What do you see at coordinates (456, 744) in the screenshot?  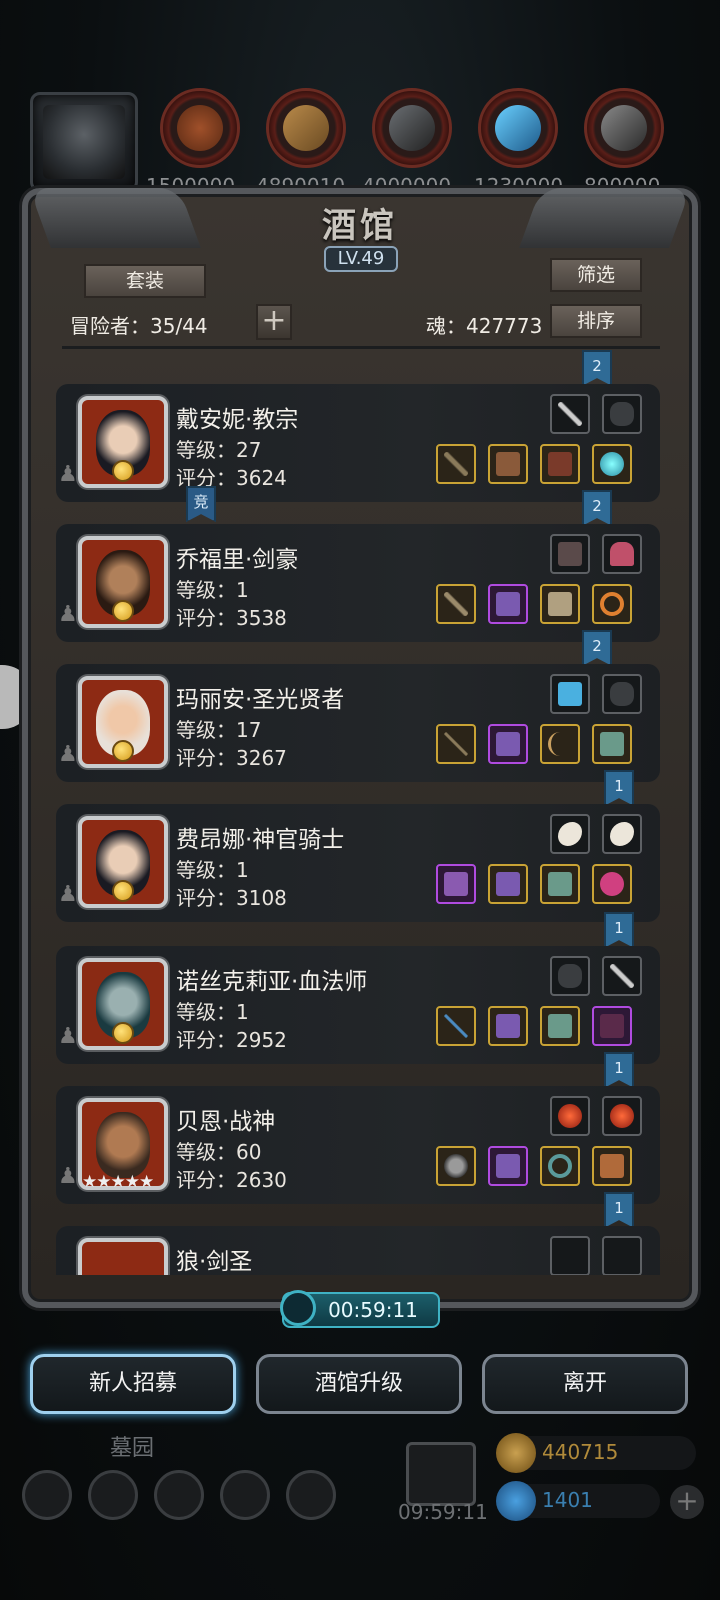 I see `spear-icon` at bounding box center [456, 744].